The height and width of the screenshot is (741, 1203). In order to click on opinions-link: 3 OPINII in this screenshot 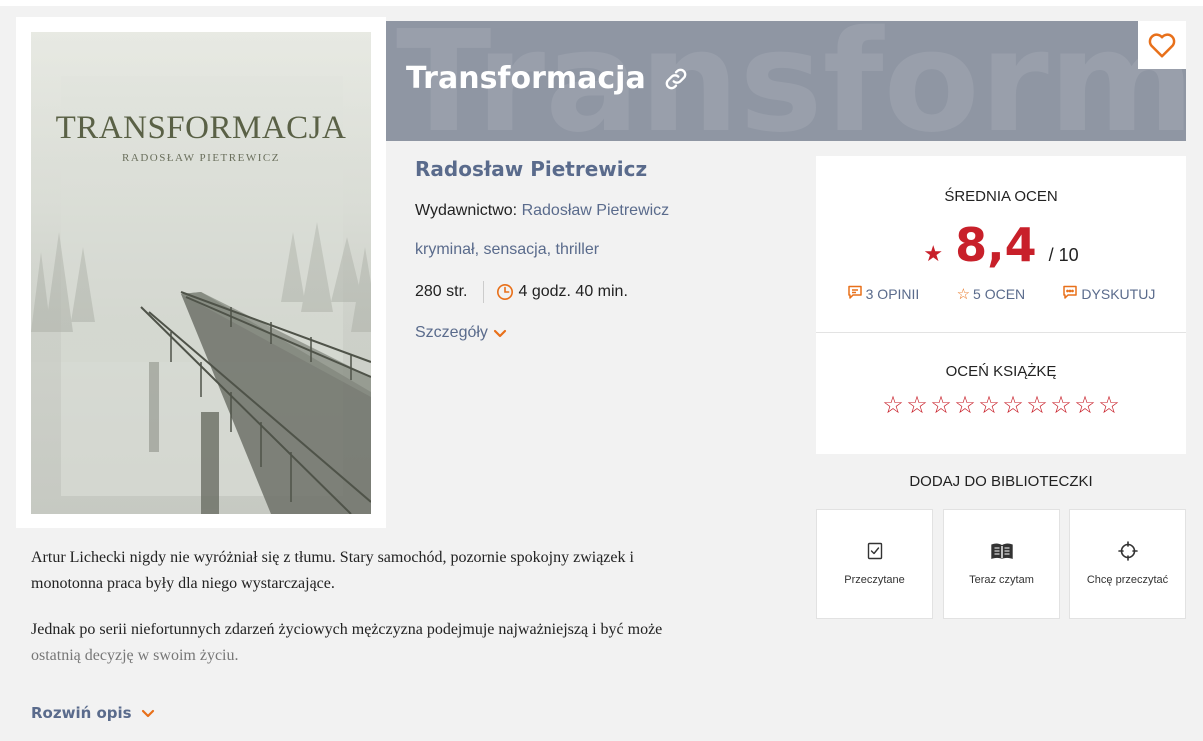, I will do `click(883, 294)`.